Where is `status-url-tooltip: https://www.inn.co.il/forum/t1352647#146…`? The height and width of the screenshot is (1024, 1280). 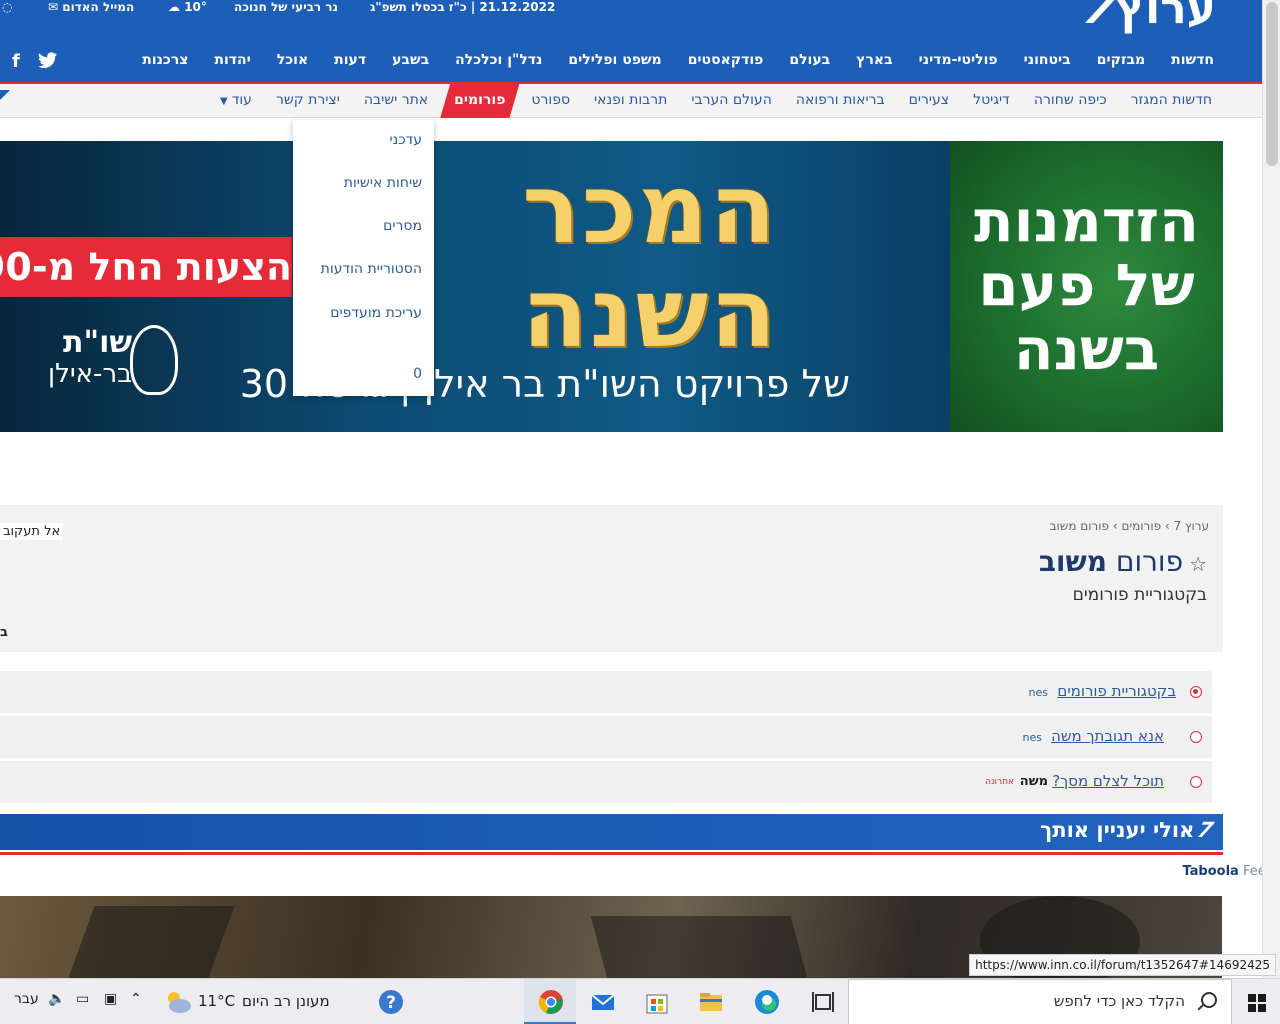 status-url-tooltip: https://www.inn.co.il/forum/t1352647#146… is located at coordinates (1122, 965).